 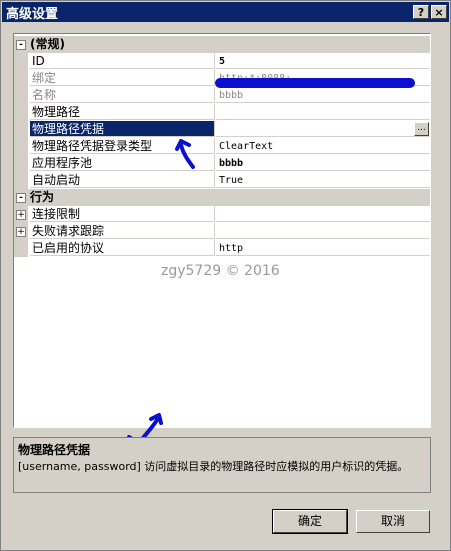 I want to click on watermark: zgy5729 © 2016, so click(x=220, y=271).